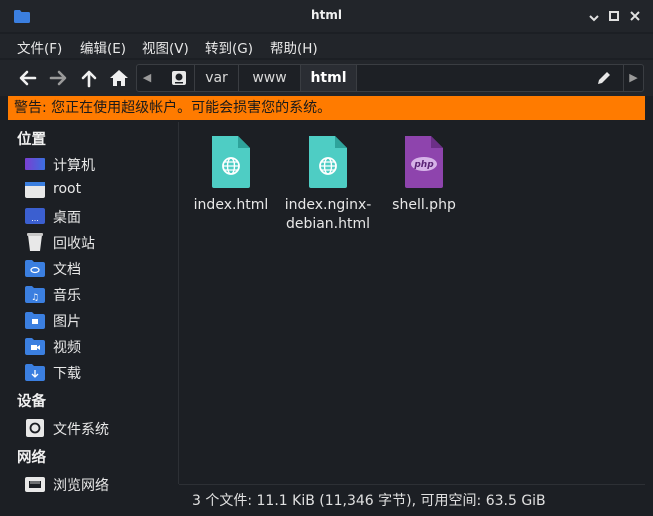 The width and height of the screenshot is (653, 516). I want to click on videos-folder-icon, so click(35, 346).